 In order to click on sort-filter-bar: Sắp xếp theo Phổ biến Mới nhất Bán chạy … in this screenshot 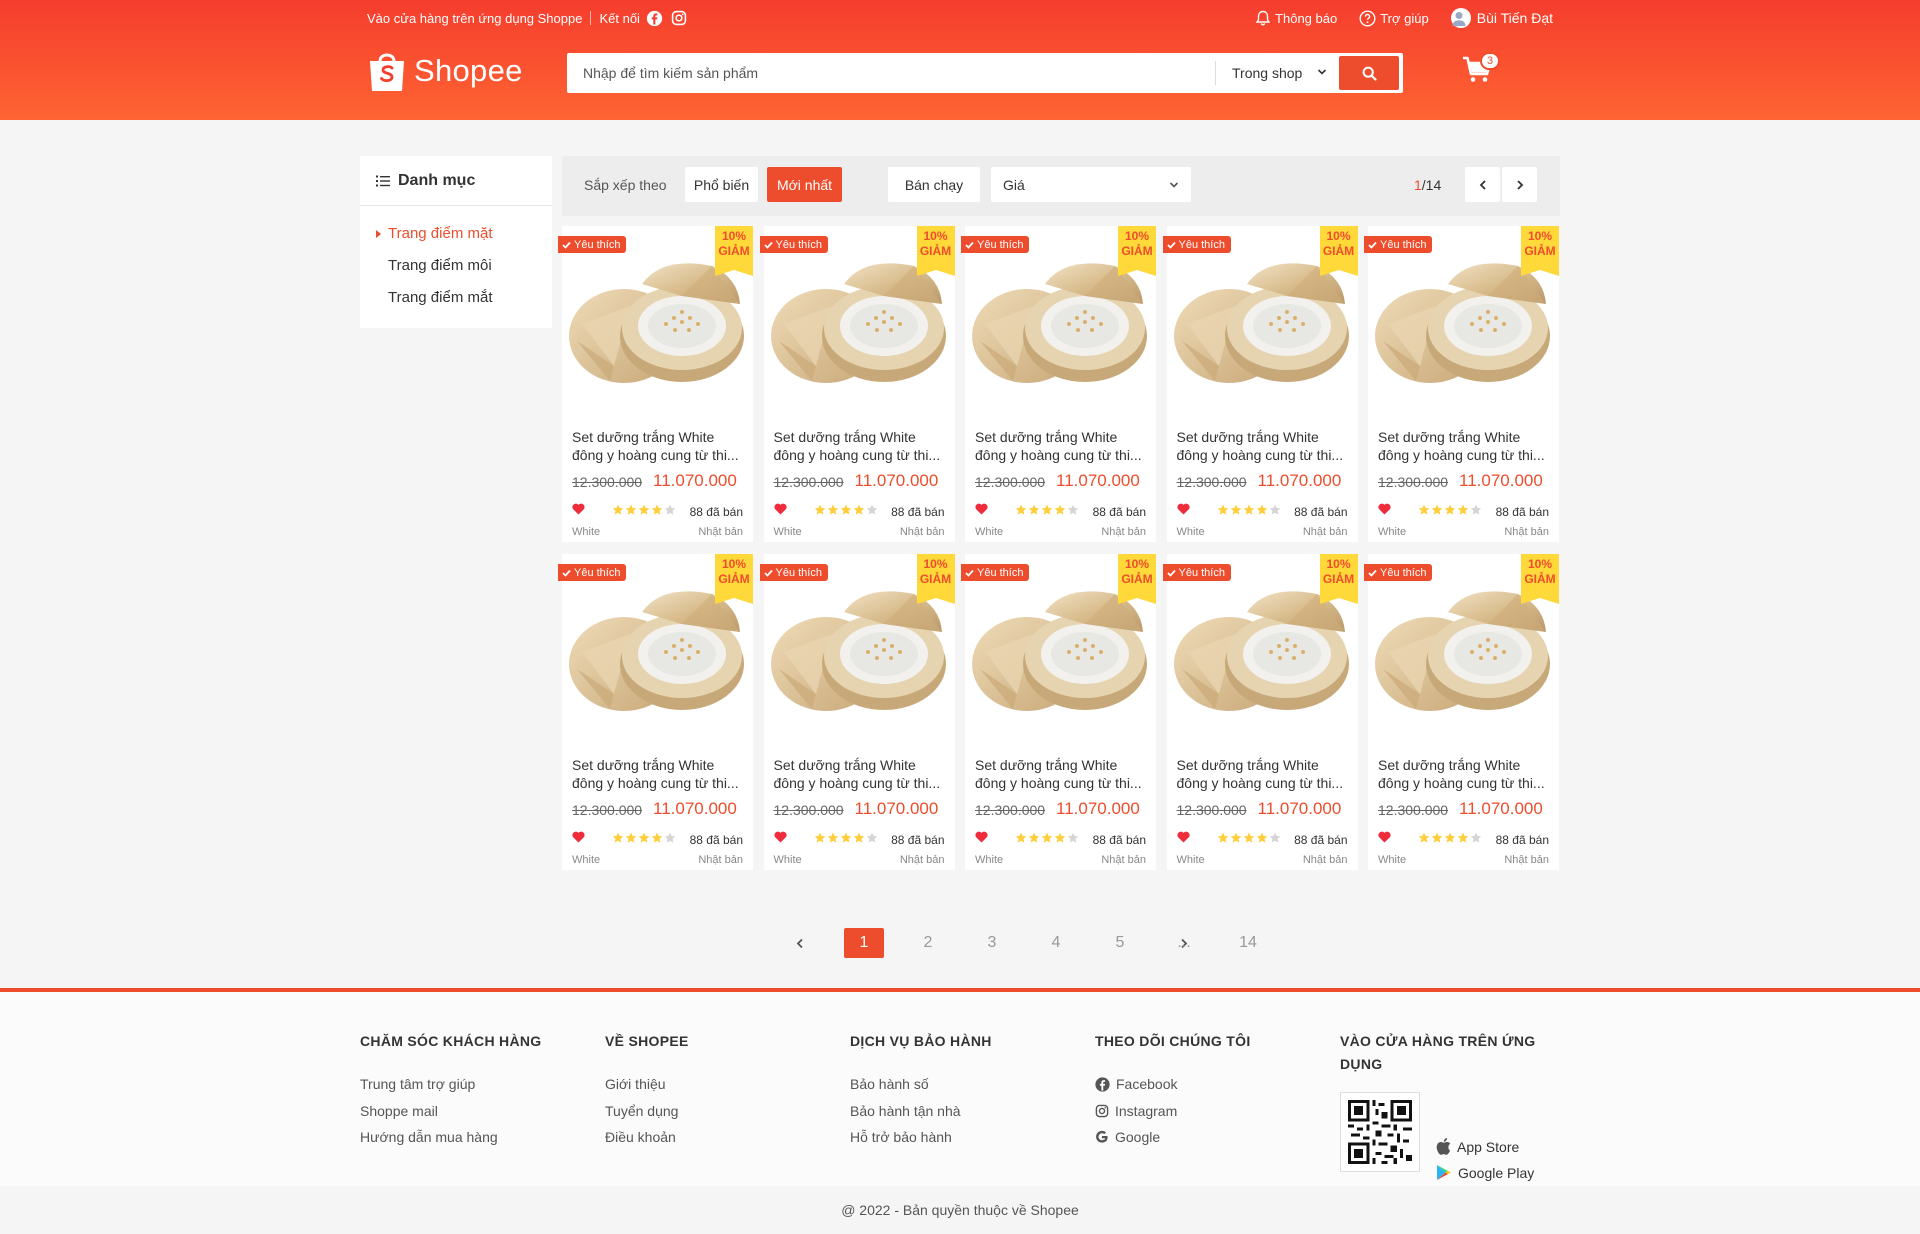, I will do `click(1061, 186)`.